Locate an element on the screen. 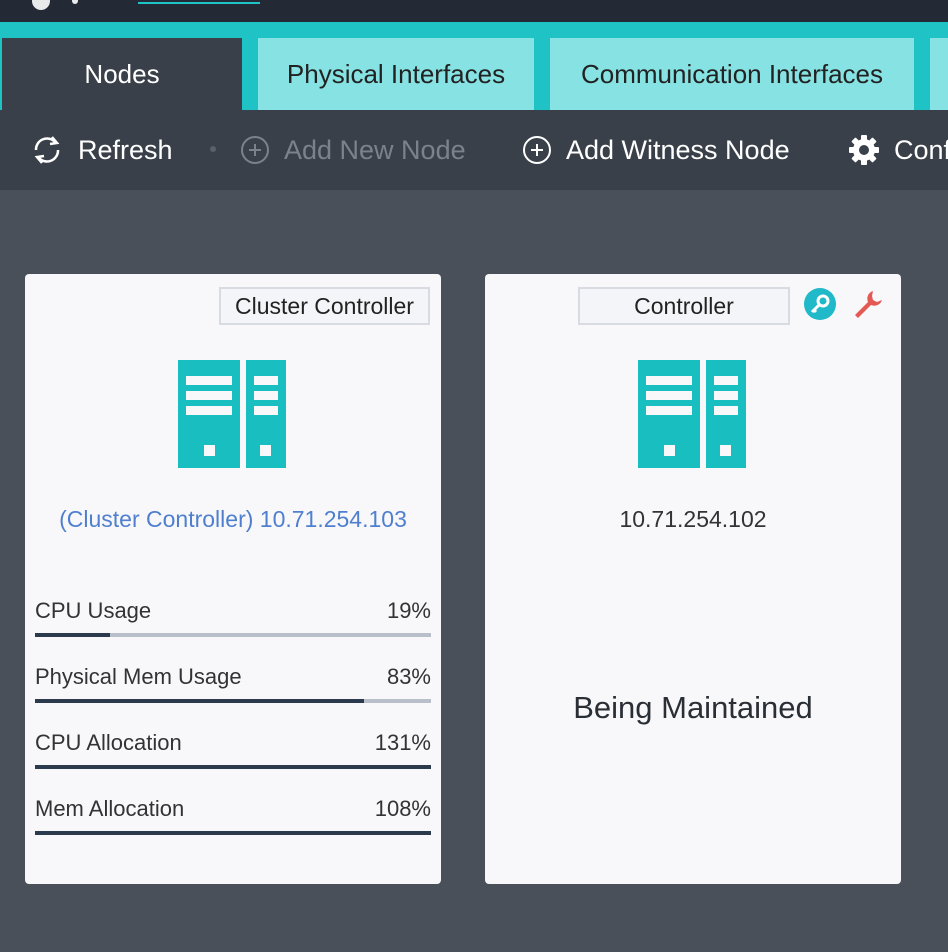 The height and width of the screenshot is (952, 948). role-badge: Cluster Controller is located at coordinates (324, 306).